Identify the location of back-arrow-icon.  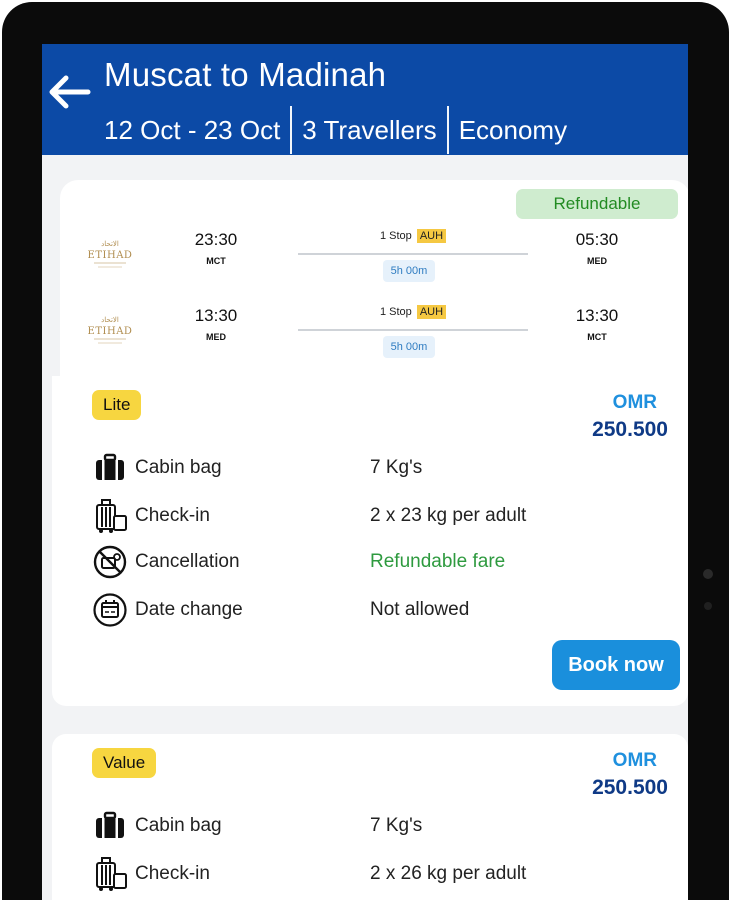
(70, 92).